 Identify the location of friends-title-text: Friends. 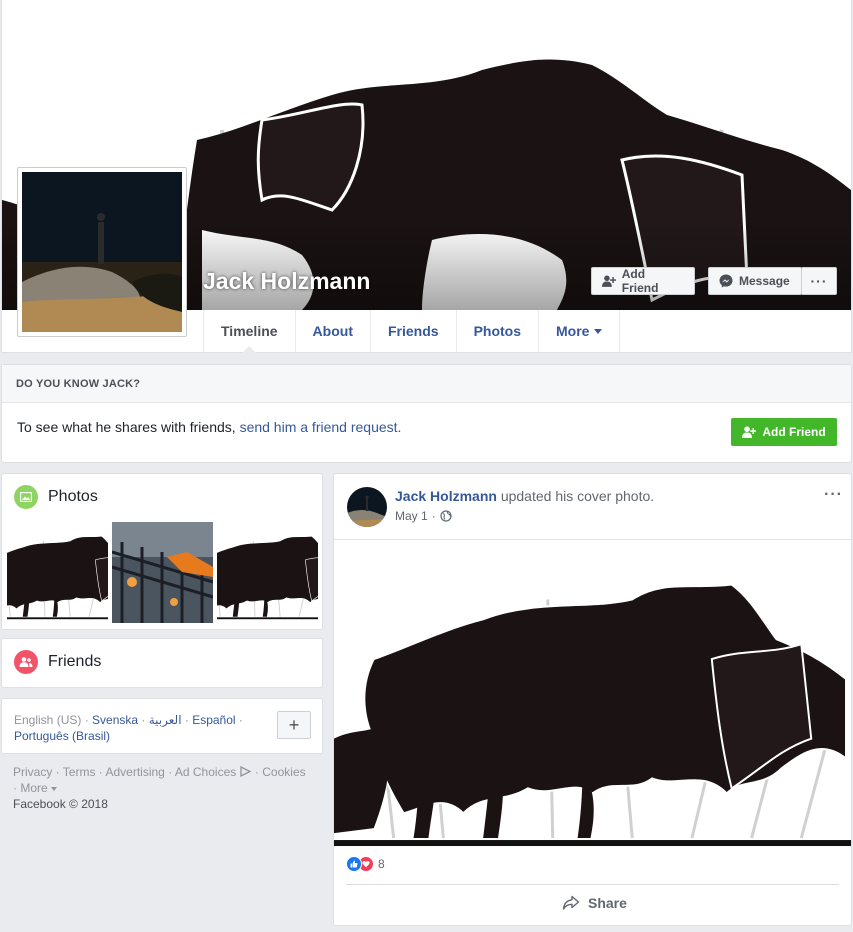
(75, 661).